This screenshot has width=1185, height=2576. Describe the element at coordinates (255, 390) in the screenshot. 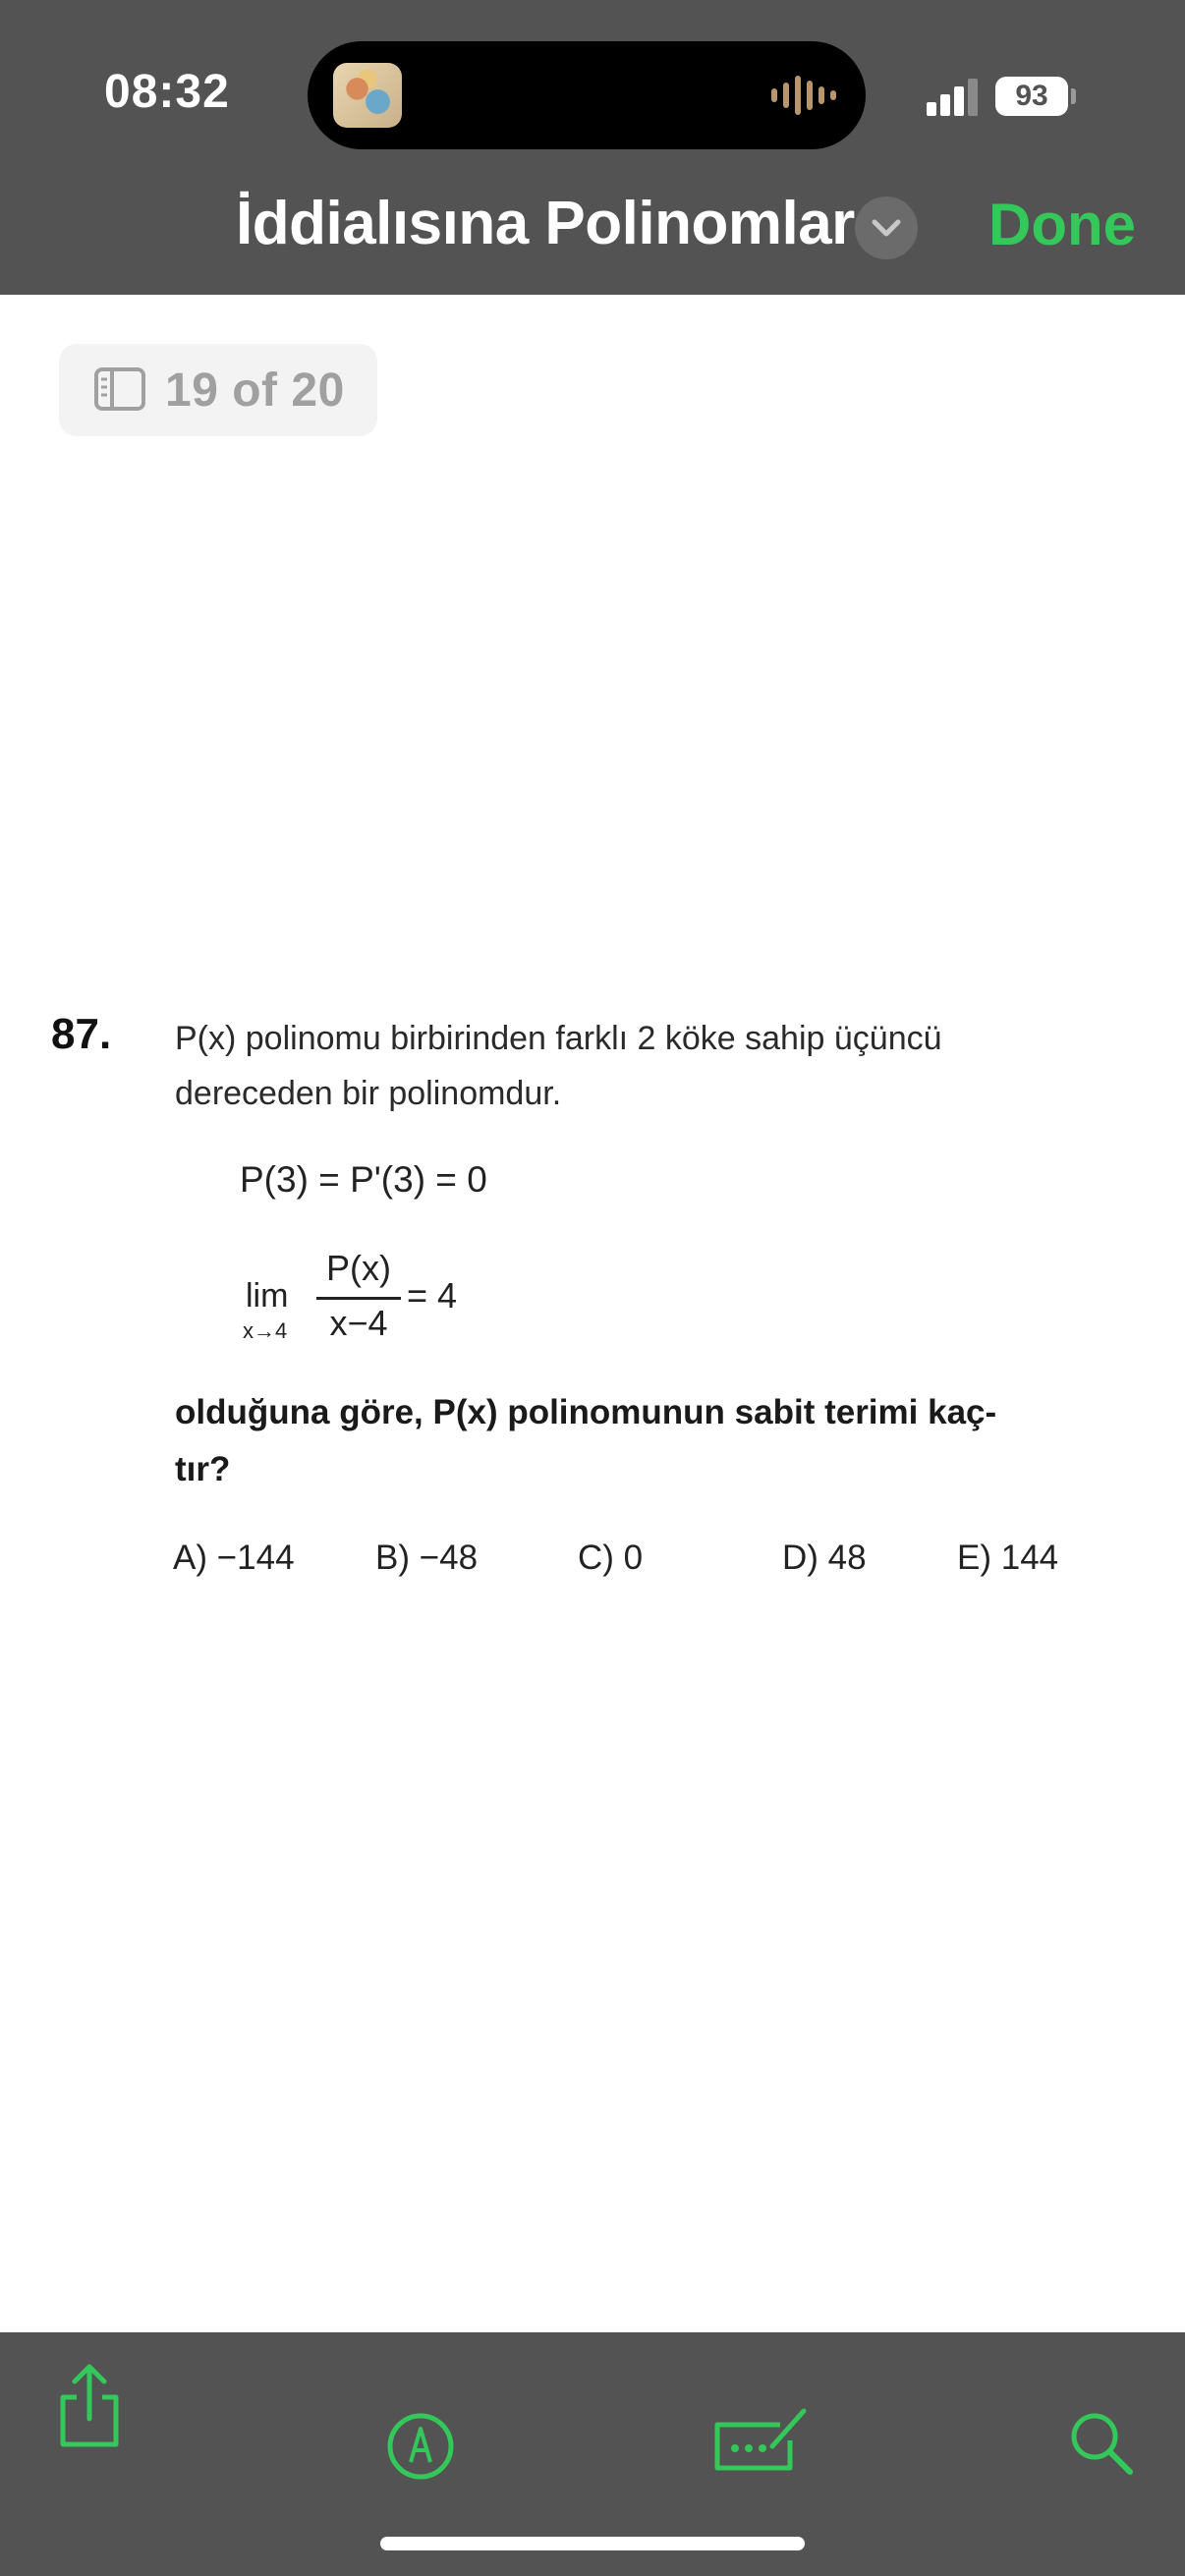

I see `page-count-label: 19 of 20` at that location.